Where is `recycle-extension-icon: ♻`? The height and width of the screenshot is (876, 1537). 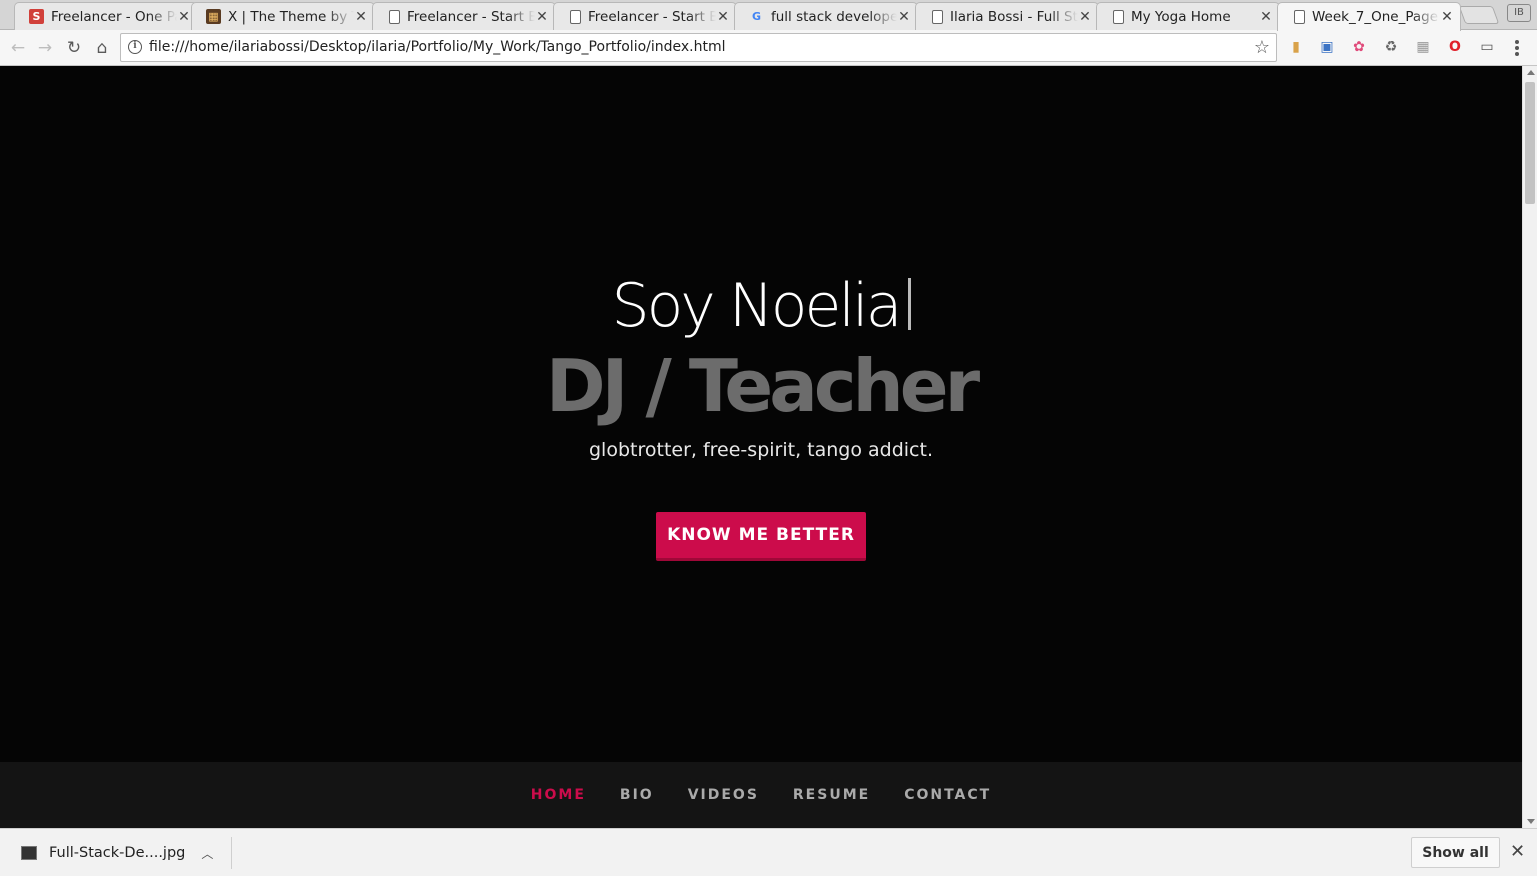 recycle-extension-icon: ♻ is located at coordinates (1391, 47).